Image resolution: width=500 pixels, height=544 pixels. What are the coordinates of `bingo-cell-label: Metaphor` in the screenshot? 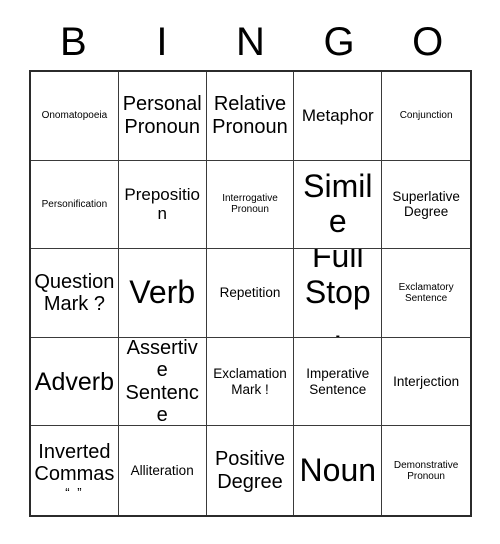 It's located at (337, 116).